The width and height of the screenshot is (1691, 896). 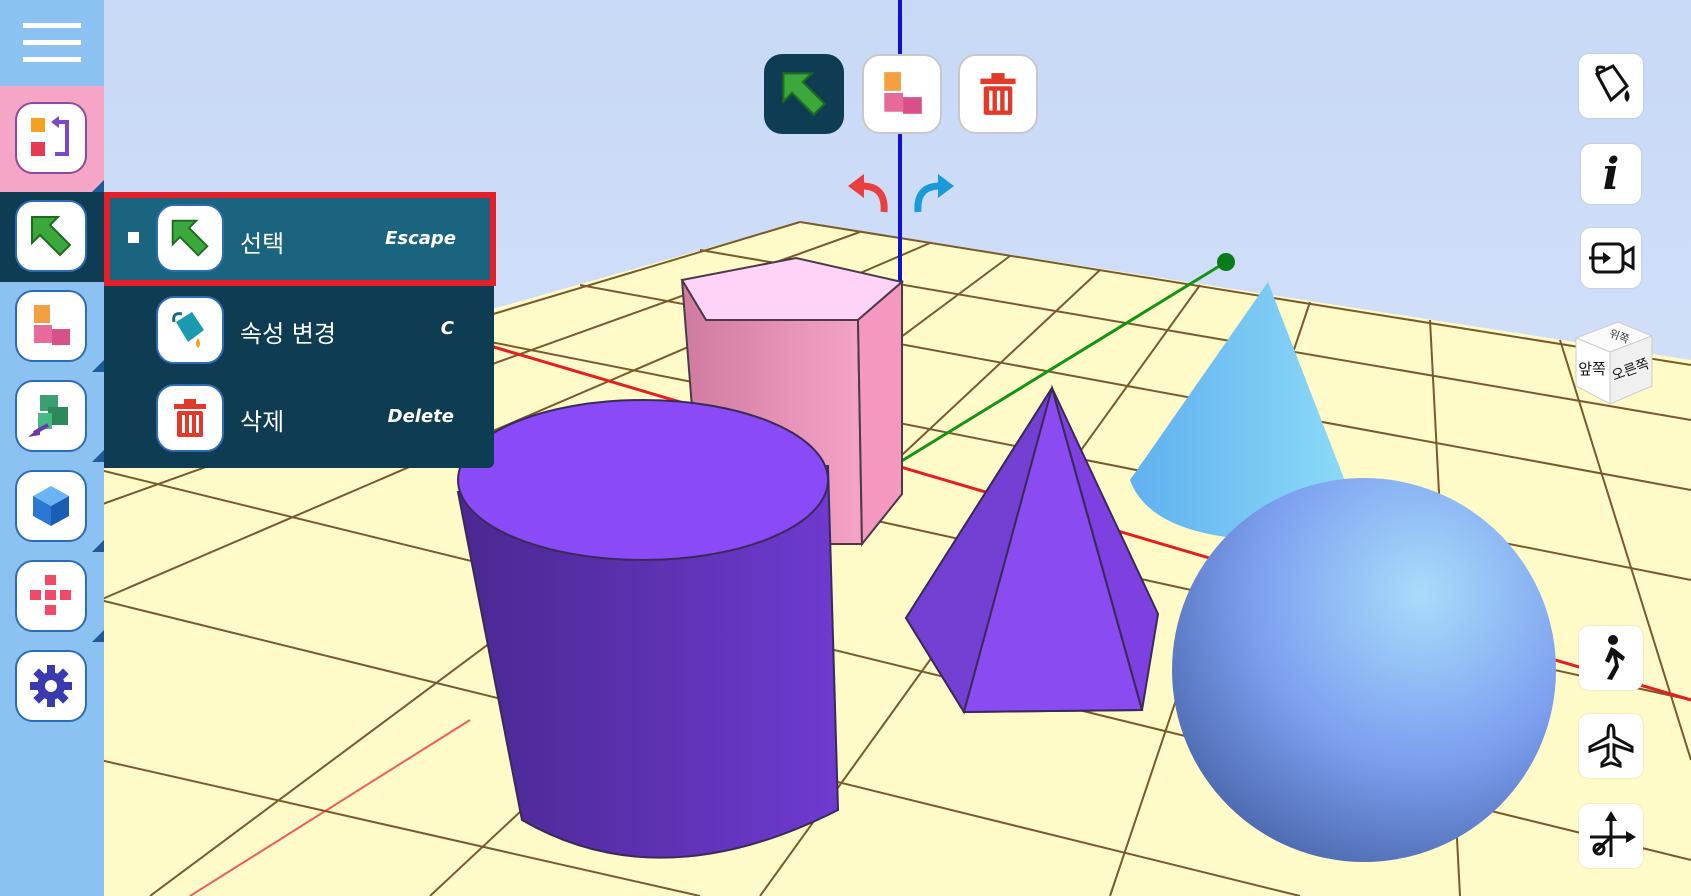 I want to click on top-add-block-button, so click(x=902, y=94).